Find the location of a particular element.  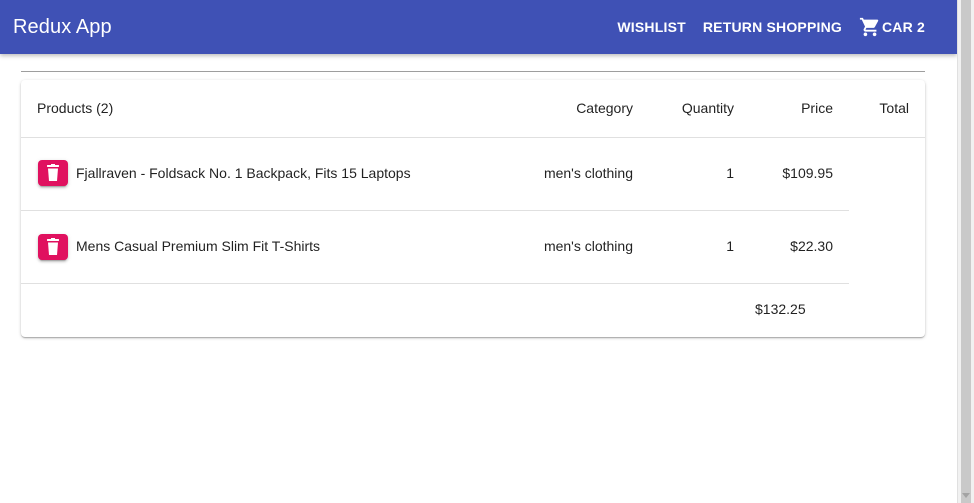

cart-button: CAR 2 is located at coordinates (892, 27).